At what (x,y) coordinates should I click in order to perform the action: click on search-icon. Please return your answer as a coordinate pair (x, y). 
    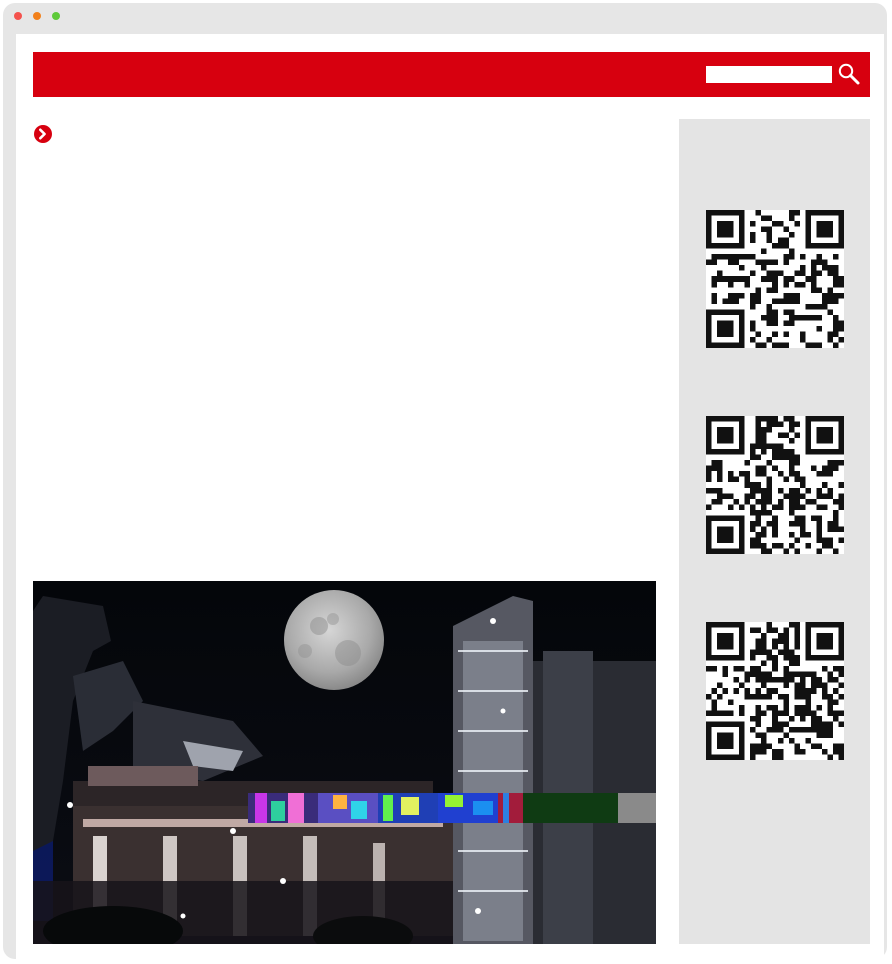
    Looking at the image, I should click on (849, 74).